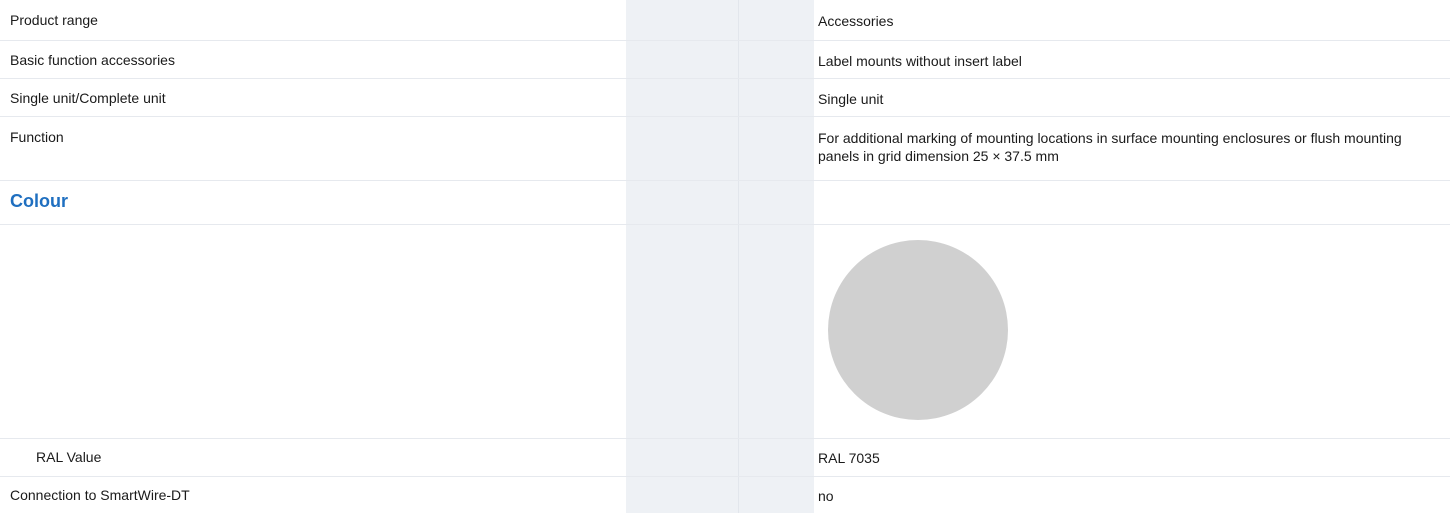 The image size is (1450, 513). Describe the element at coordinates (37, 137) in the screenshot. I see `spec-label: Function` at that location.